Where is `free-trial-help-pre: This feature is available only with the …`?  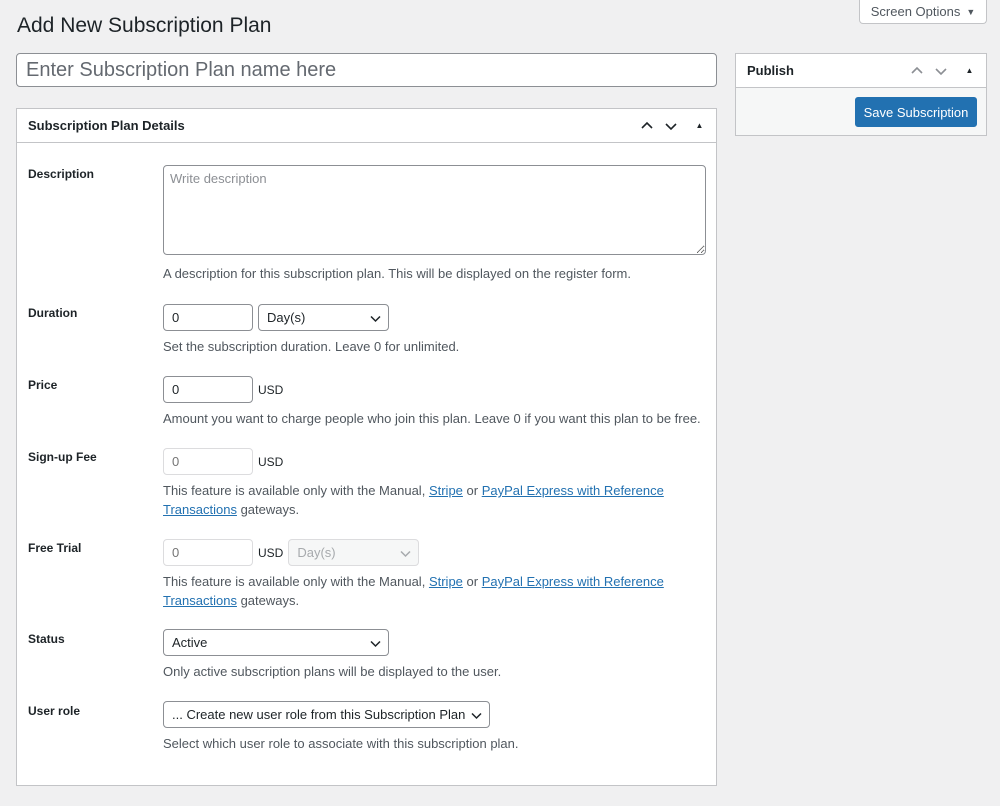 free-trial-help-pre: This feature is available only with the … is located at coordinates (294, 581).